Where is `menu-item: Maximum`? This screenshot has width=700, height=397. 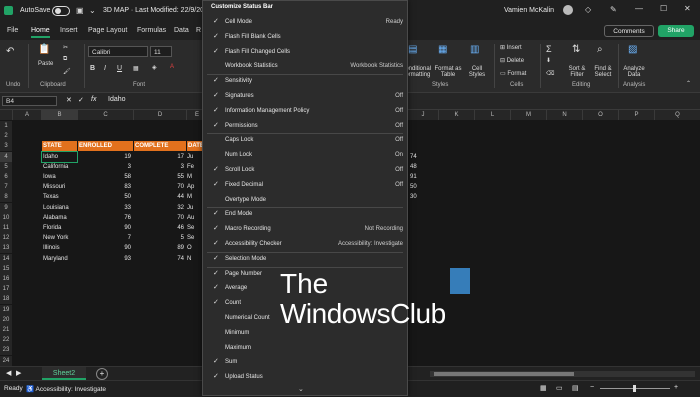
menu-item: Maximum is located at coordinates (305, 348).